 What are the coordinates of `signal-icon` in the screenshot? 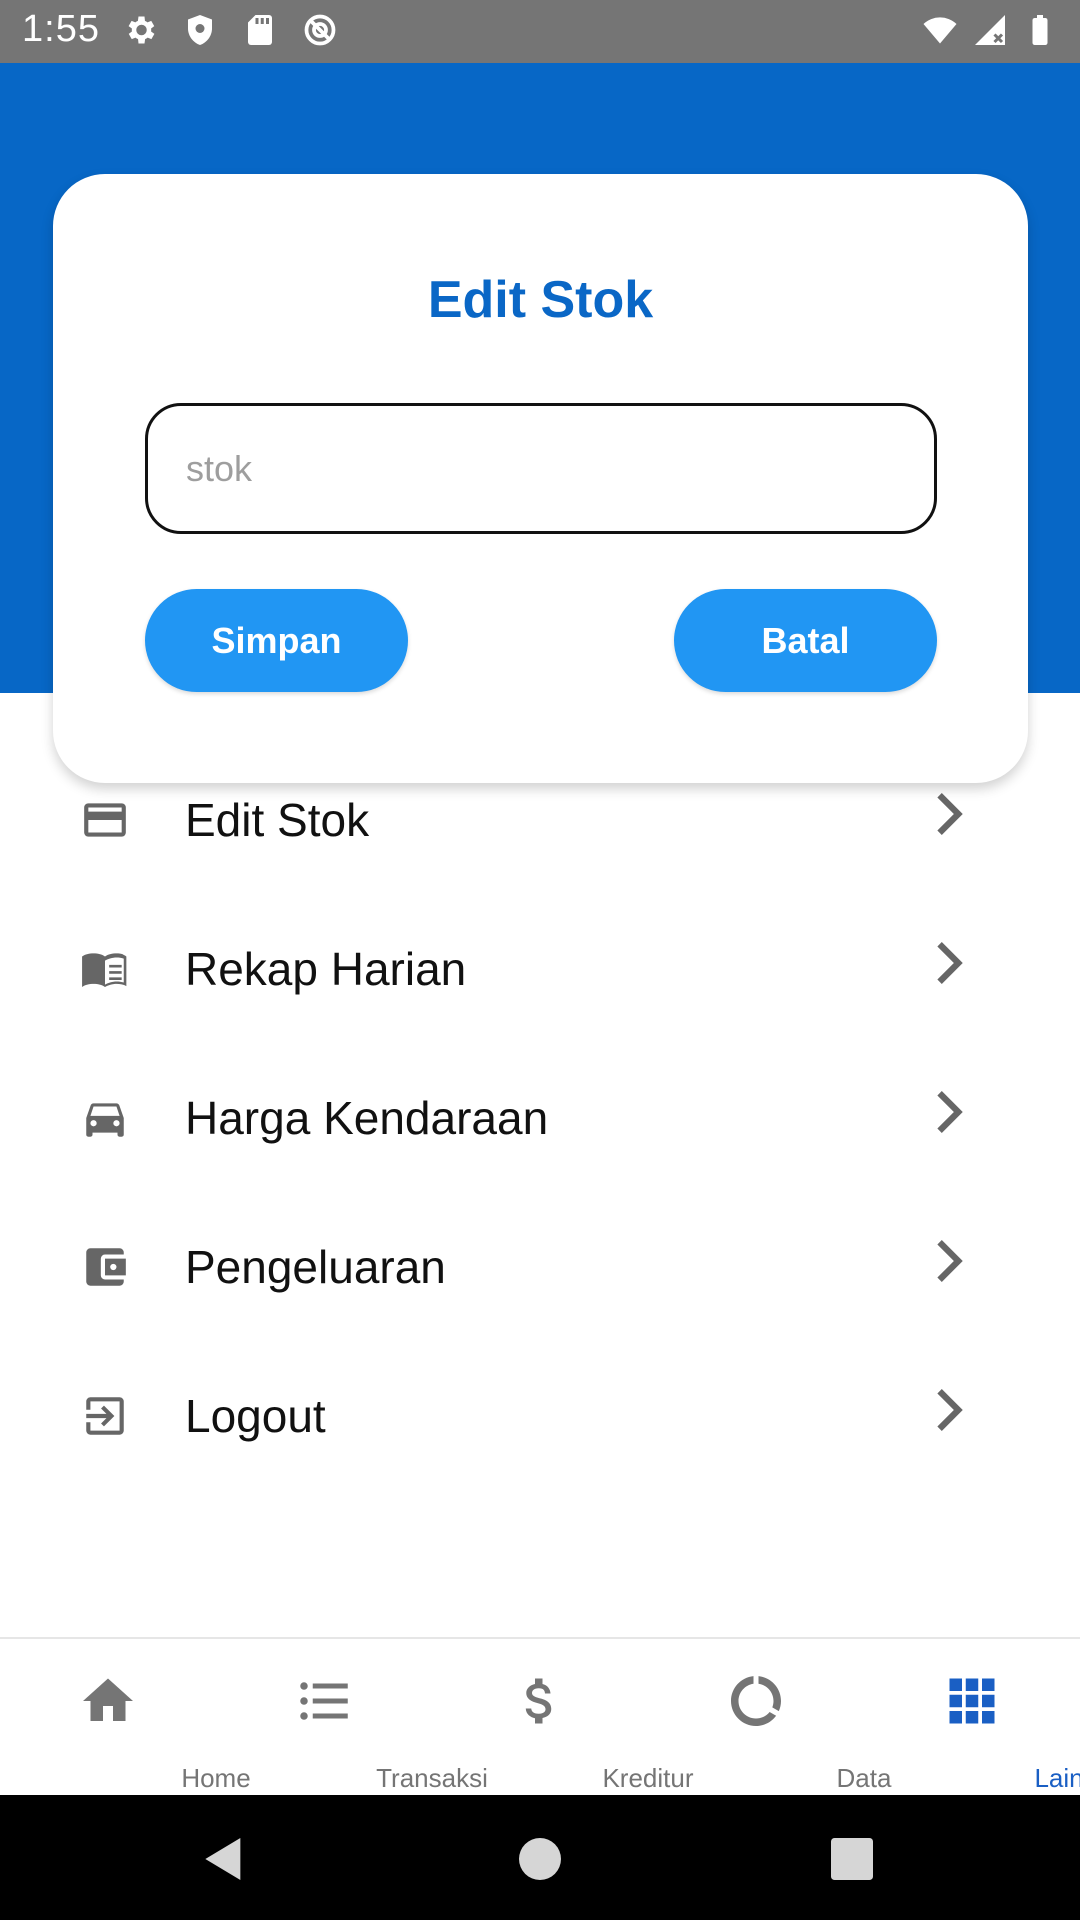 It's located at (990, 30).